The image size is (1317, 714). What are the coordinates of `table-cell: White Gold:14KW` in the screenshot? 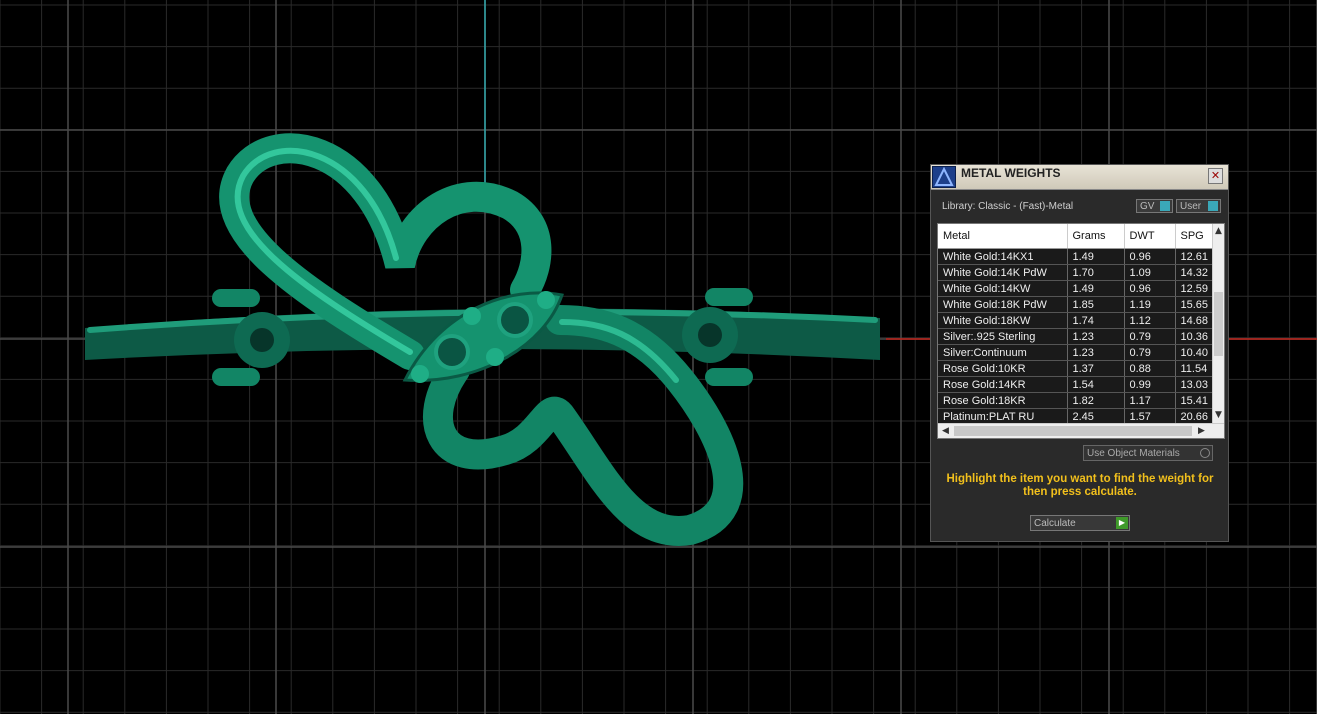 It's located at (1003, 288).